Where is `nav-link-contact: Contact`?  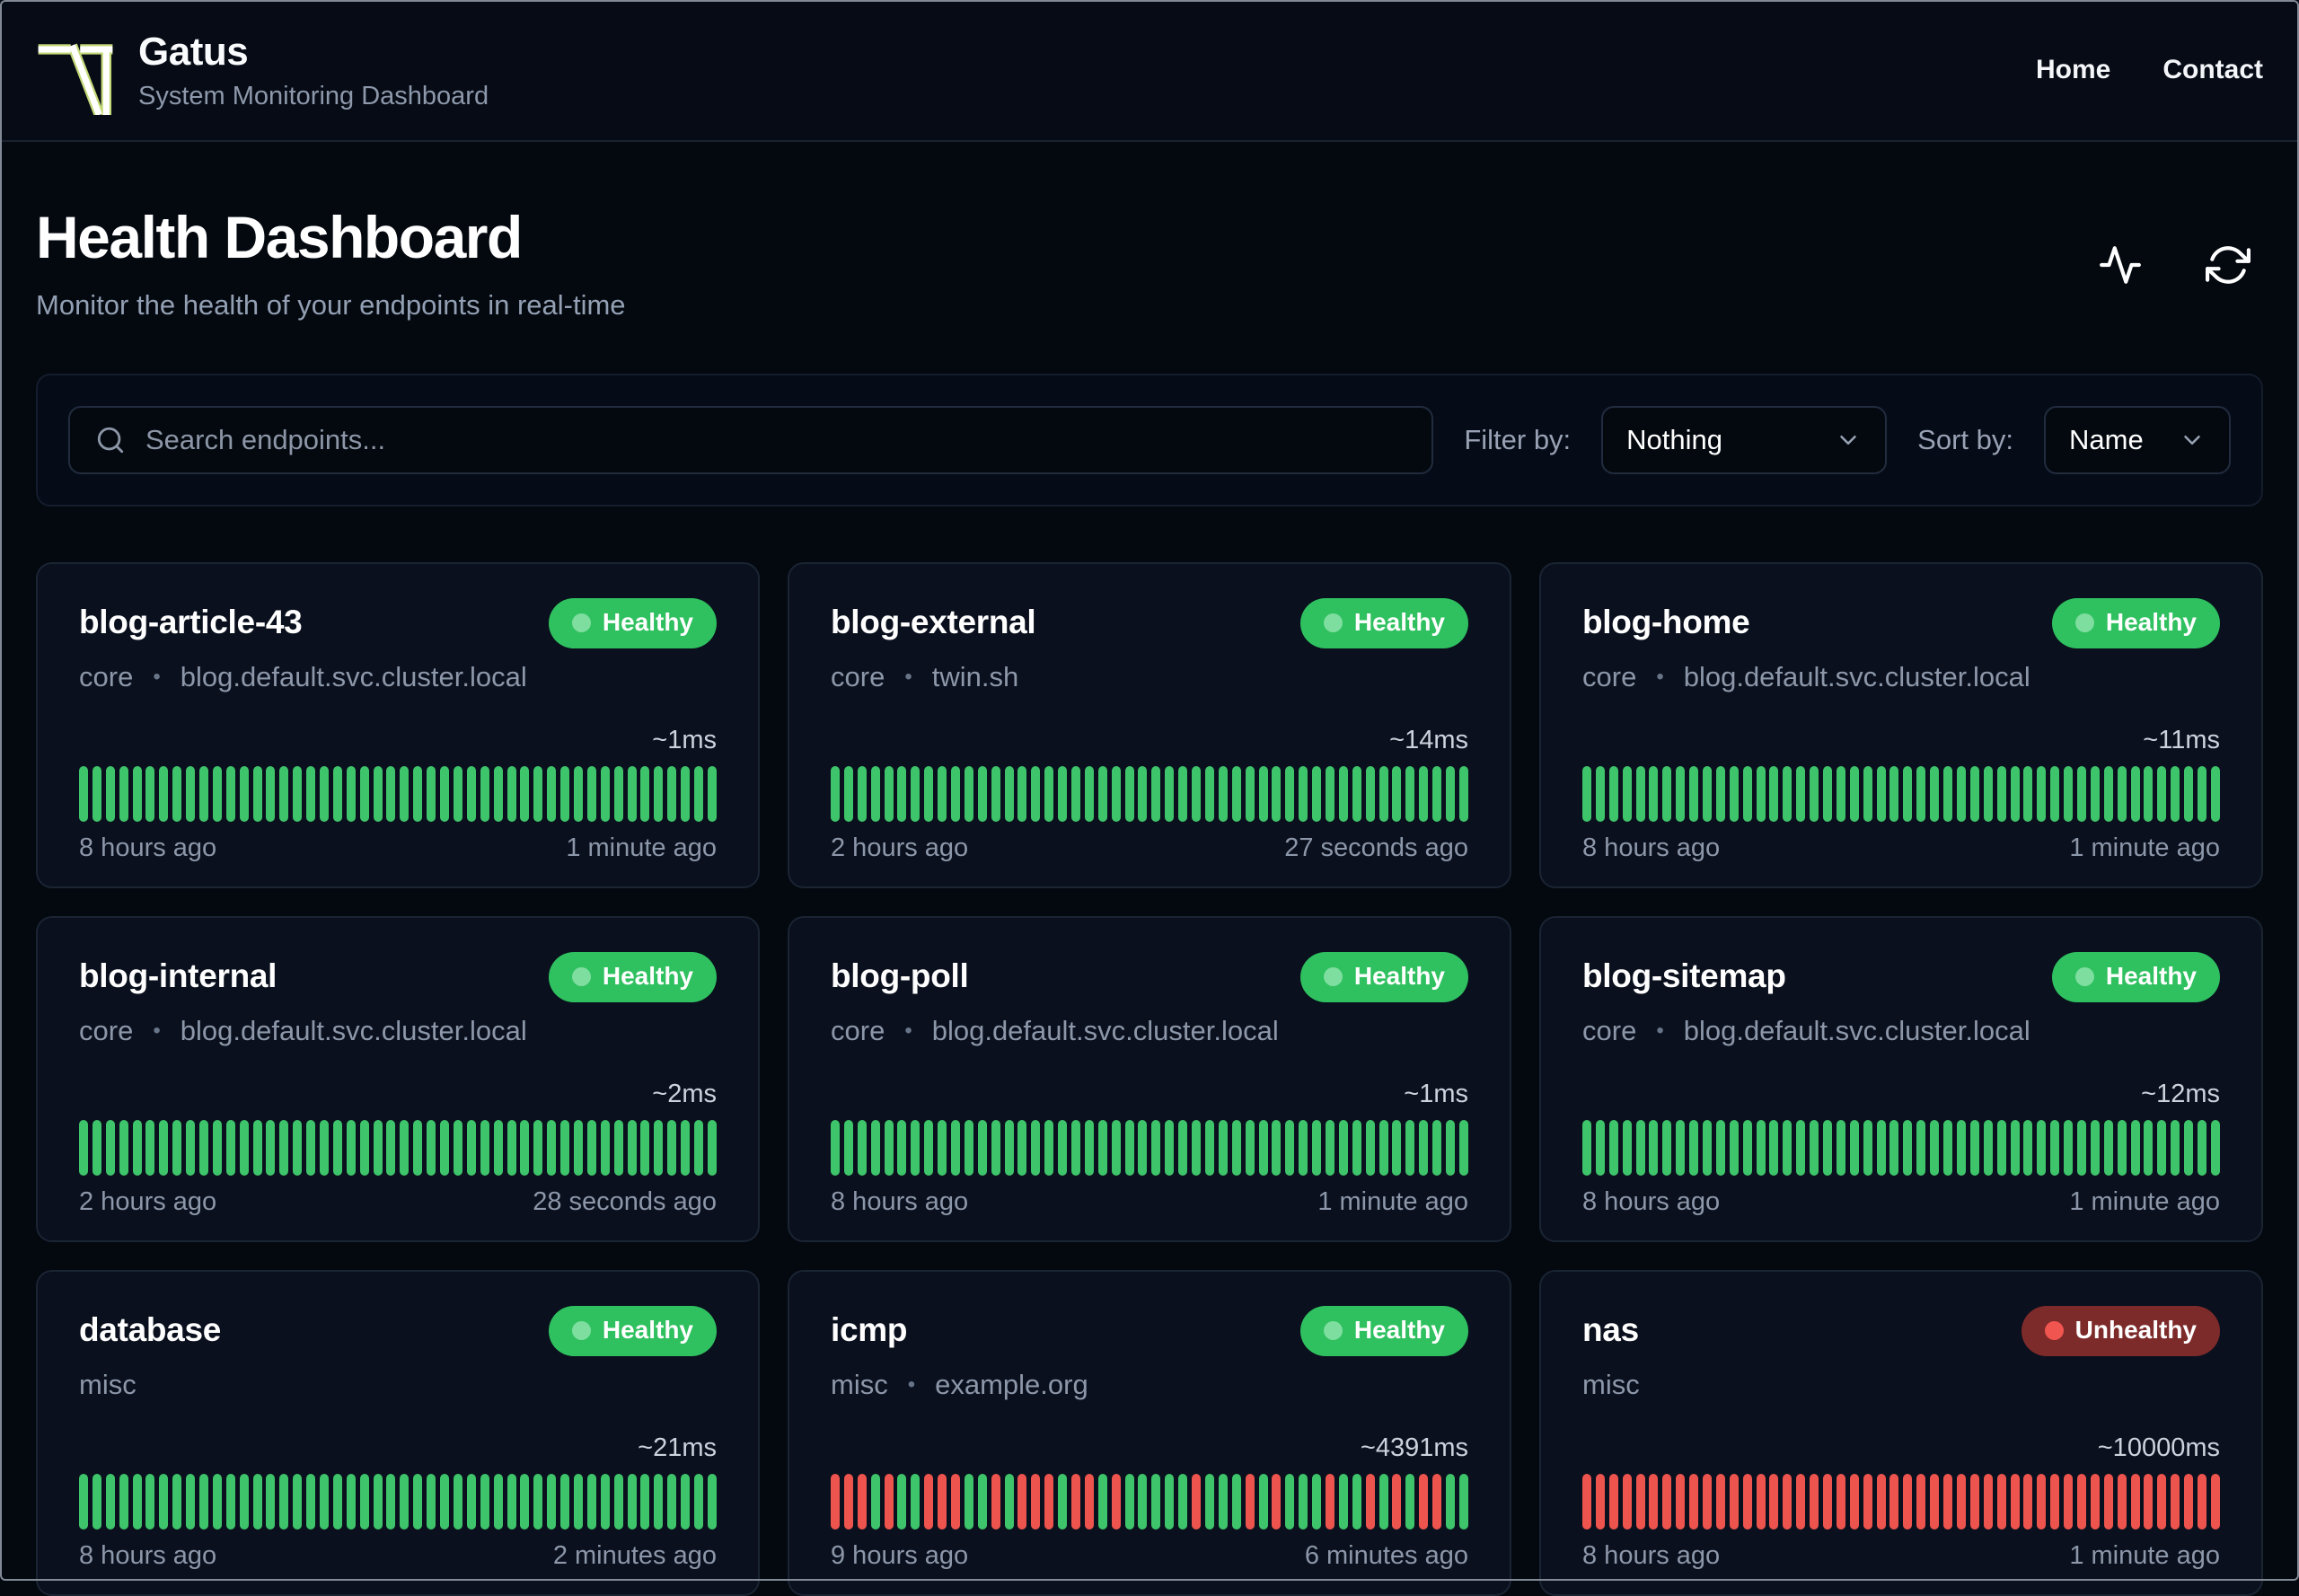
nav-link-contact: Contact is located at coordinates (2212, 70).